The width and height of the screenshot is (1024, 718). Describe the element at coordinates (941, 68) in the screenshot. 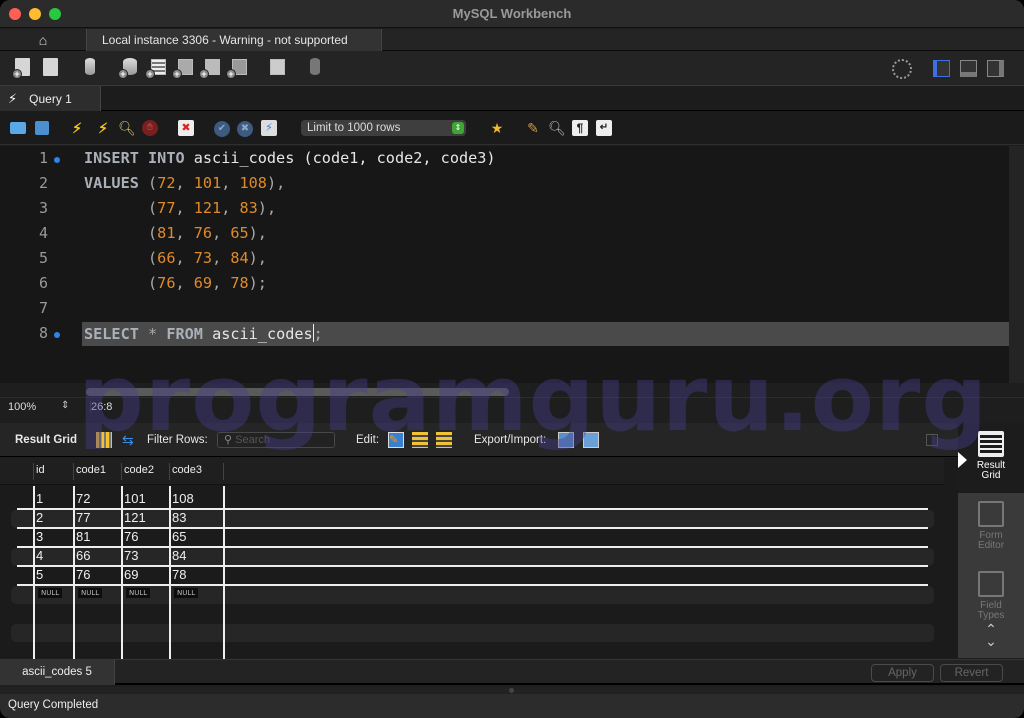

I see `toggle-sidebar-button` at that location.